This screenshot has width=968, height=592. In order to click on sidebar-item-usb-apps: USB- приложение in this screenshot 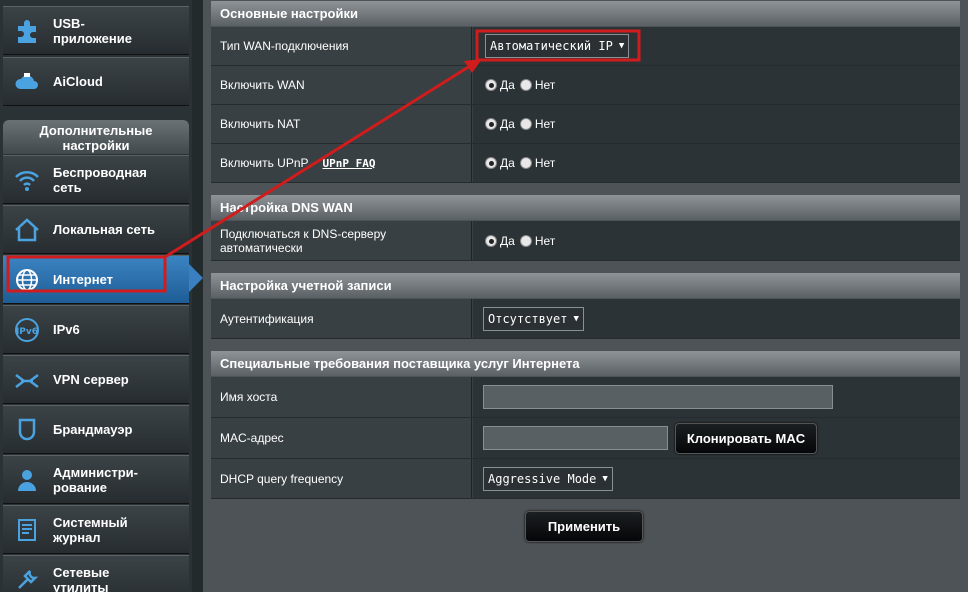, I will do `click(96, 30)`.